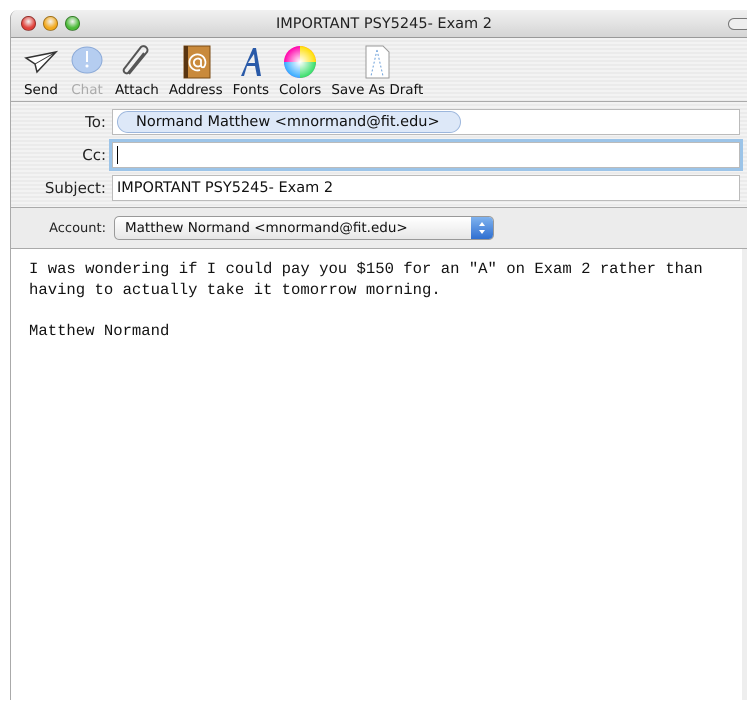  Describe the element at coordinates (99, 330) in the screenshot. I see `body-text-line: Matthew Normand` at that location.